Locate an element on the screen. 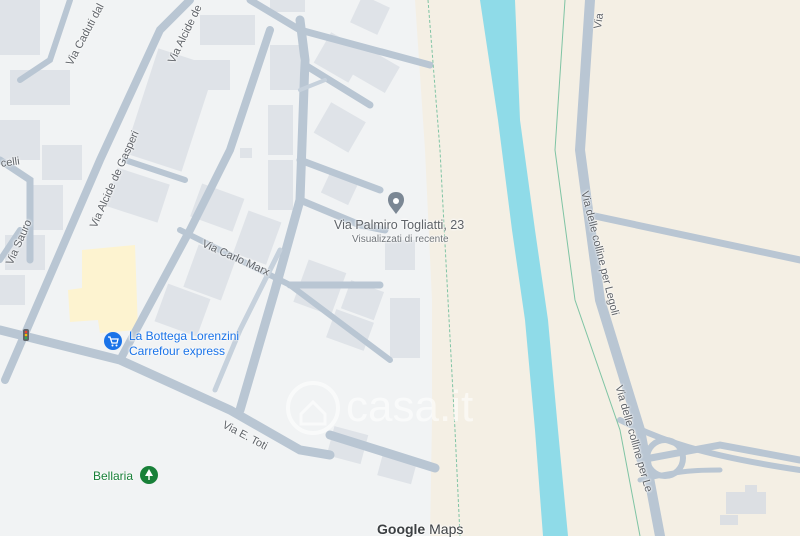 The height and width of the screenshot is (537, 800). place-name-label: Via Palmiro Togliatti, 23 is located at coordinates (399, 225).